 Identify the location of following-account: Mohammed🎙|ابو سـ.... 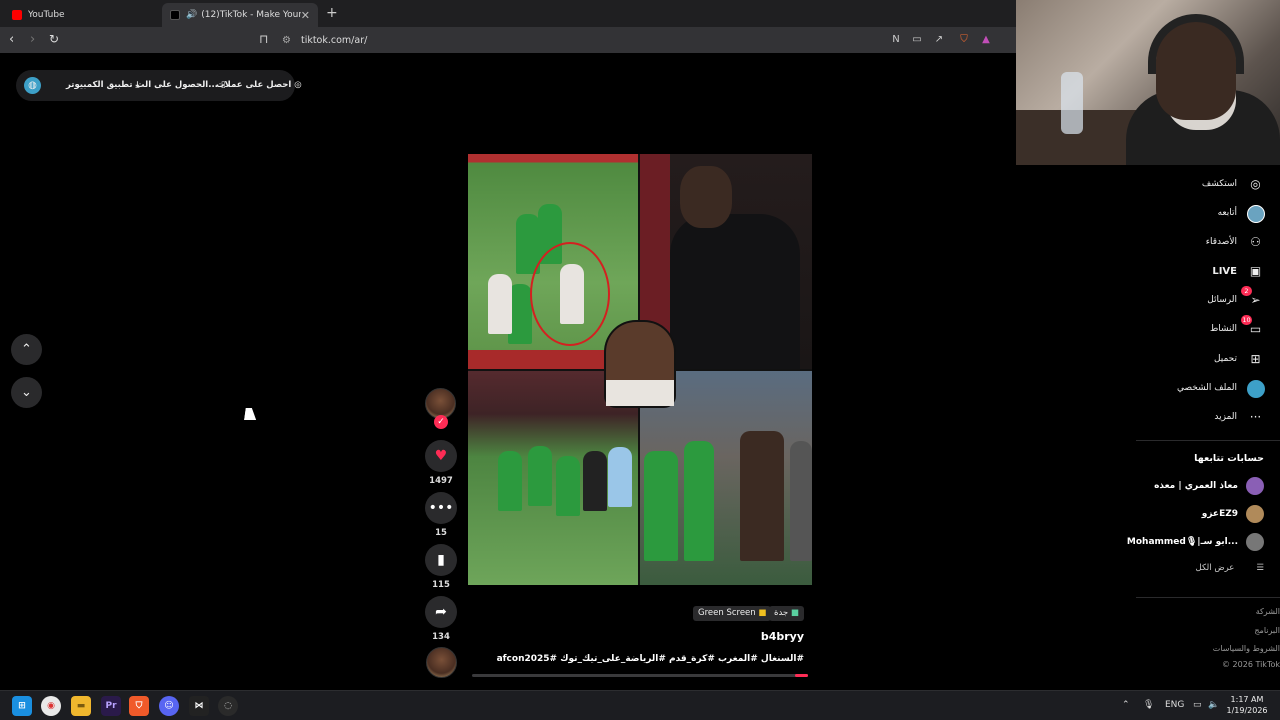
(1195, 542).